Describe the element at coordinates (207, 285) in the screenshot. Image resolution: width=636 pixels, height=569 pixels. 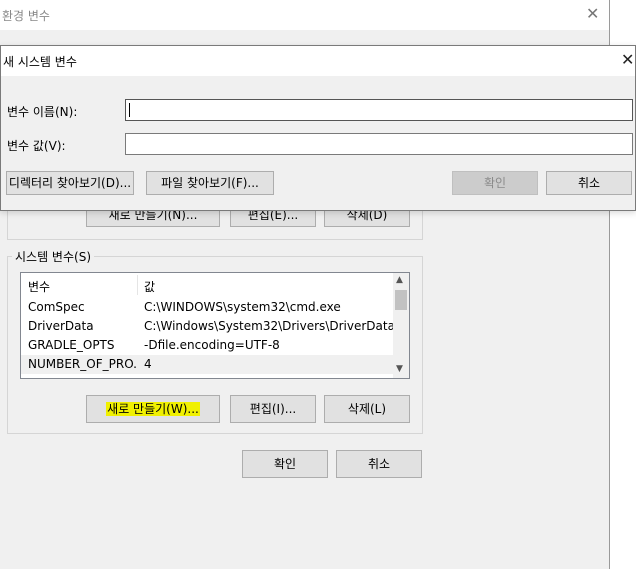
I see `list-header: 변수 값` at that location.